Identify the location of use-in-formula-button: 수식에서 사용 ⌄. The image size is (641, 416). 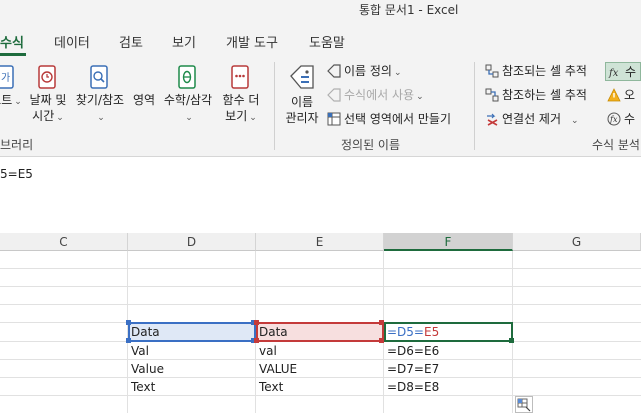
(375, 94).